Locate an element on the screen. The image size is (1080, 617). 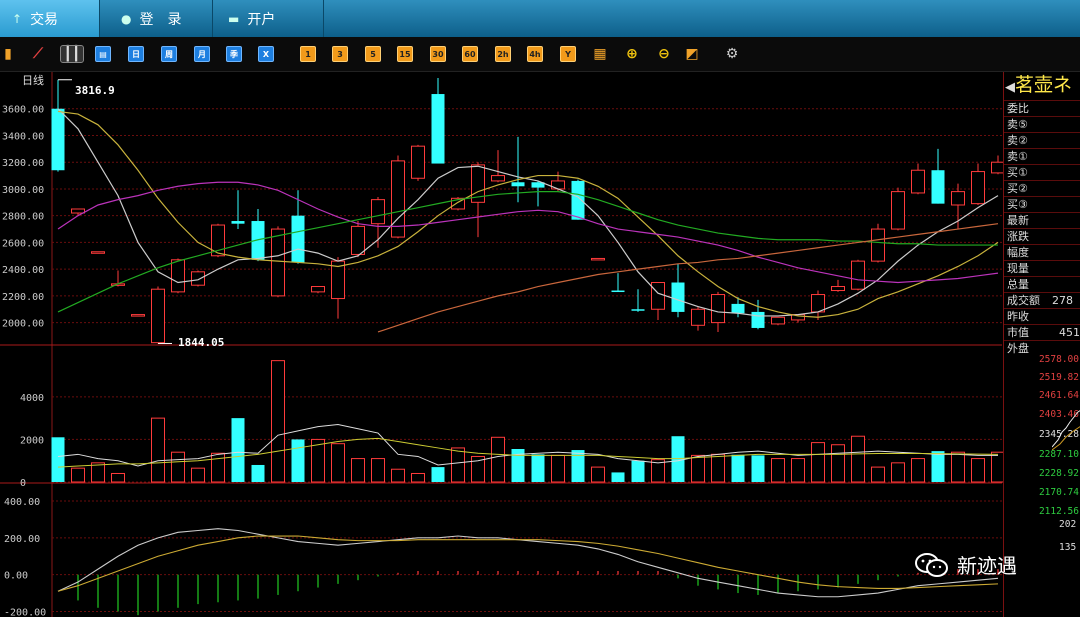
price-tick-label: 3600.00 is located at coordinates (23, 110).